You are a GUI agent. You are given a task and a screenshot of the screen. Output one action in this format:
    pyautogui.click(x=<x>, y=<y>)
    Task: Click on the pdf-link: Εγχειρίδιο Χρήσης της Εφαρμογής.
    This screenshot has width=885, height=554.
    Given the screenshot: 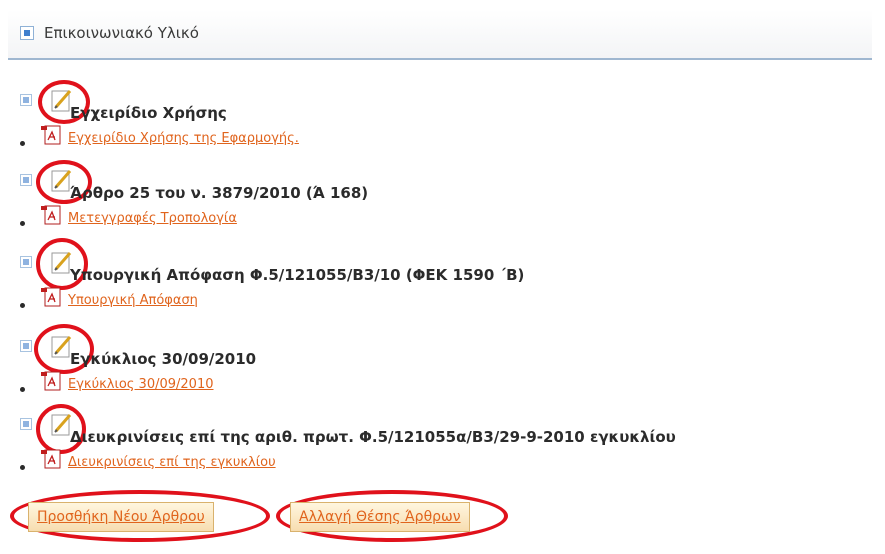 What is the action you would take?
    pyautogui.click(x=183, y=138)
    